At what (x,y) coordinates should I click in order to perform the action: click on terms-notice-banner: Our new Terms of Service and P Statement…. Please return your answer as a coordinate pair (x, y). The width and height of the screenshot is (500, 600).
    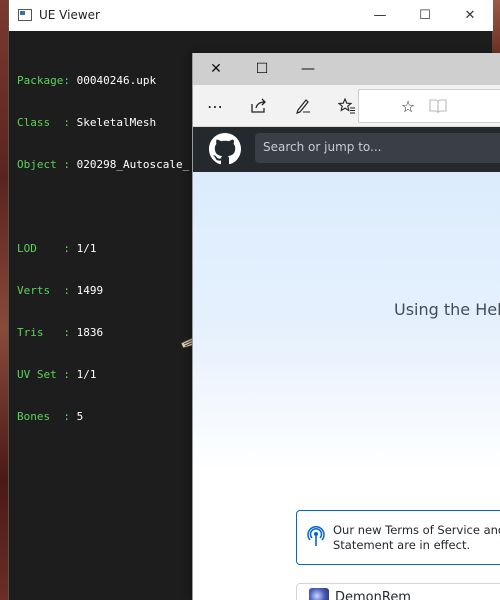
    Looking at the image, I should click on (398, 537).